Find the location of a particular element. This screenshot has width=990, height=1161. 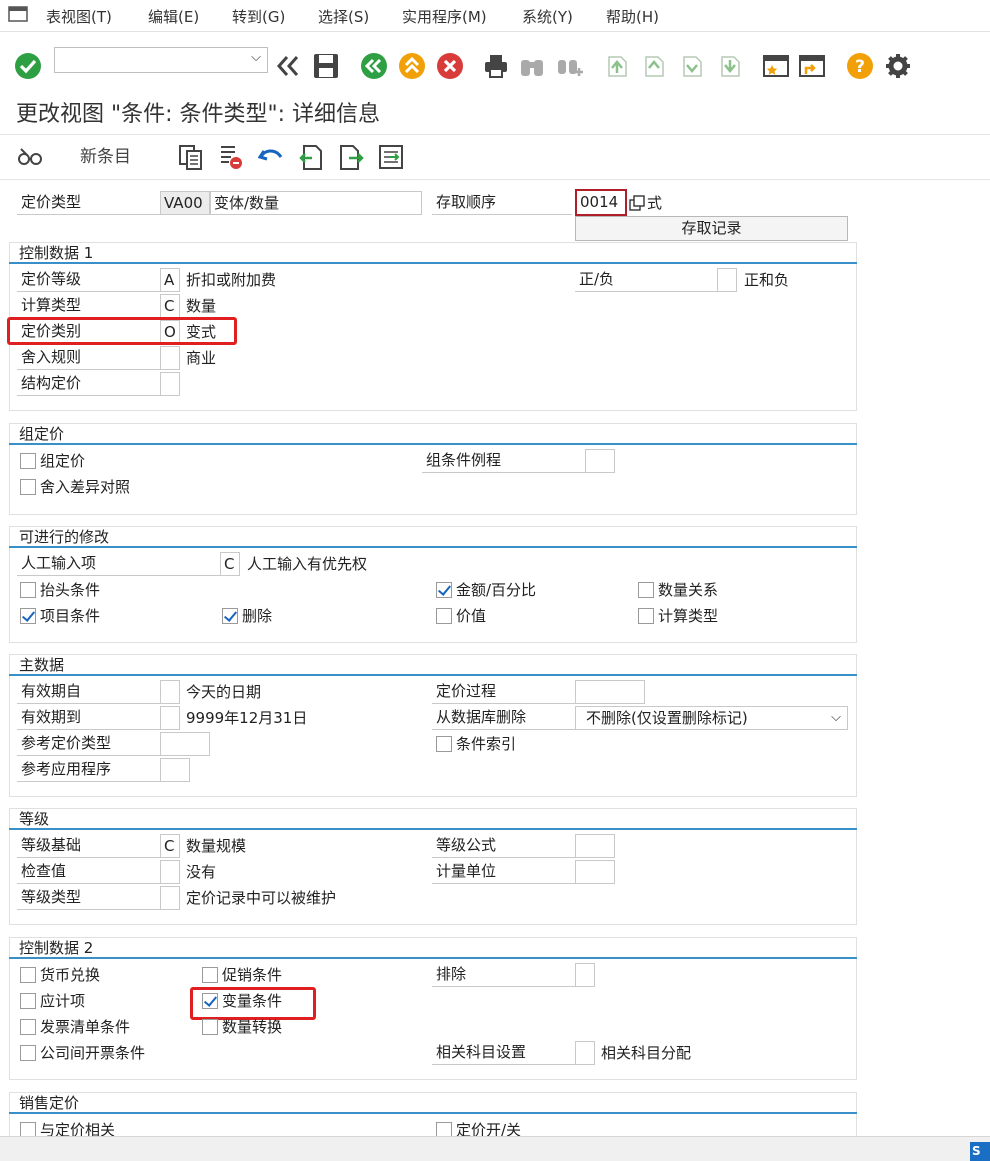

plus-minus-input is located at coordinates (727, 280).